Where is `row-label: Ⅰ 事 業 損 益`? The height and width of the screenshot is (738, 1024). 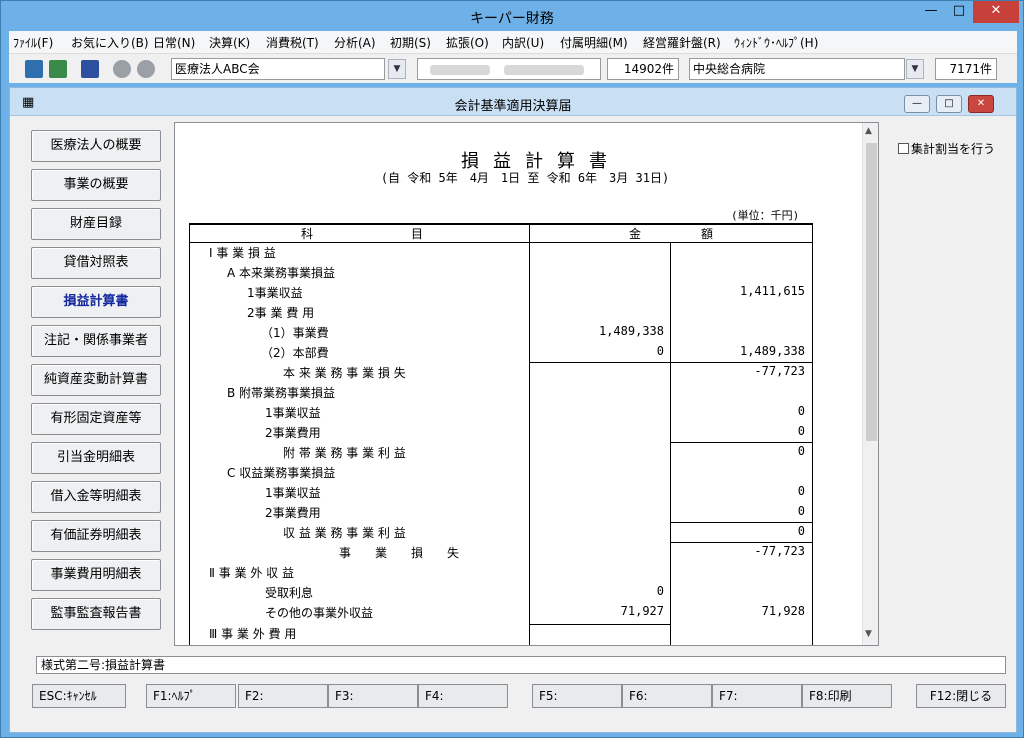 row-label: Ⅰ 事 業 損 益 is located at coordinates (242, 253).